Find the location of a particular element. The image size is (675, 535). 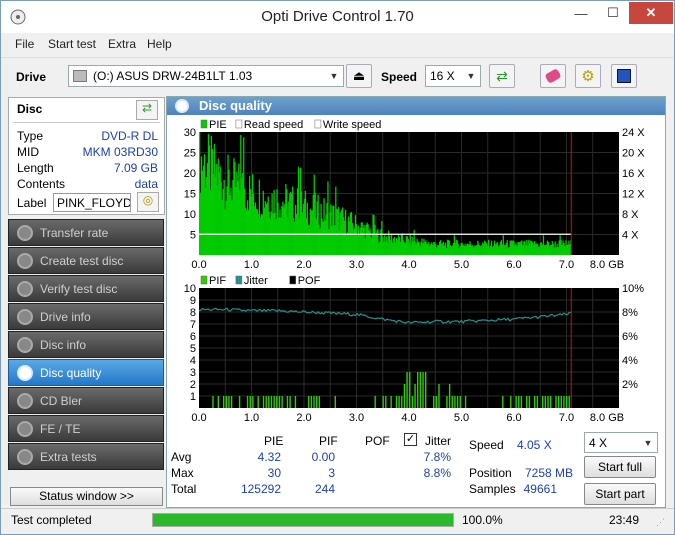

disc-label-input: PINK_FLOYD_D is located at coordinates (92, 202).